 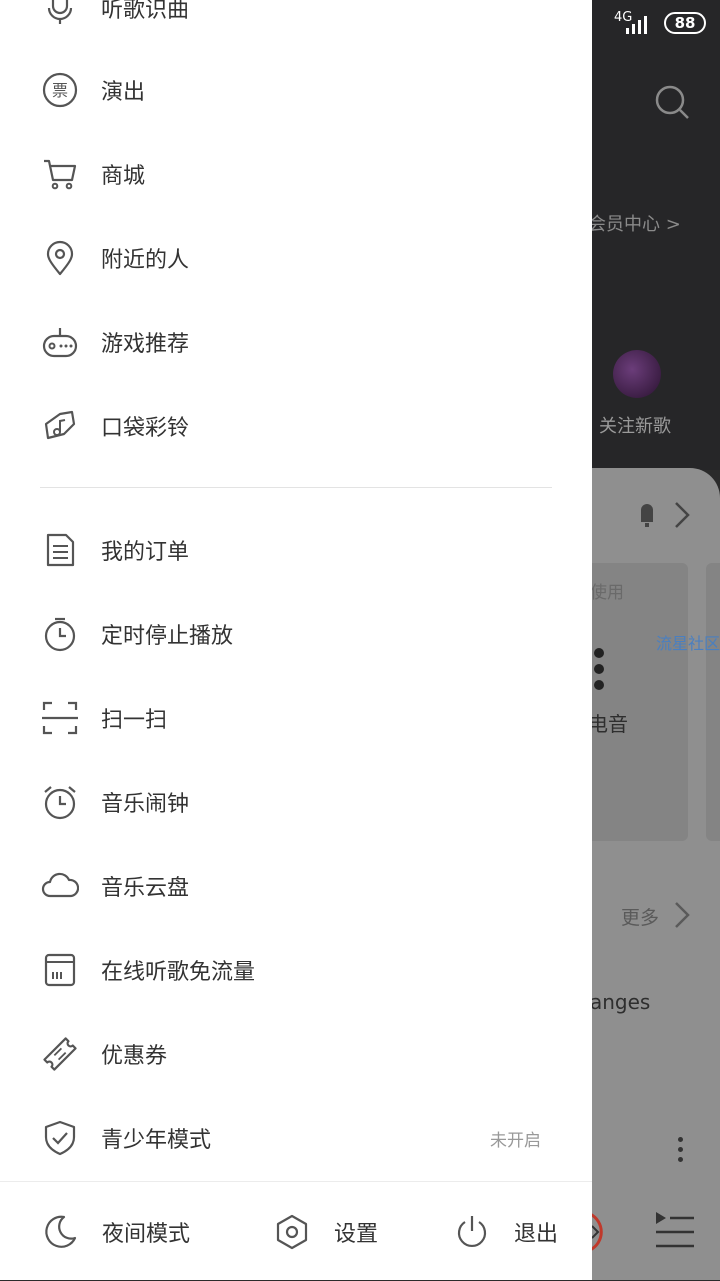 I want to click on drawer-bottom-bar: 夜间模式 设置 退出, so click(x=296, y=1231).